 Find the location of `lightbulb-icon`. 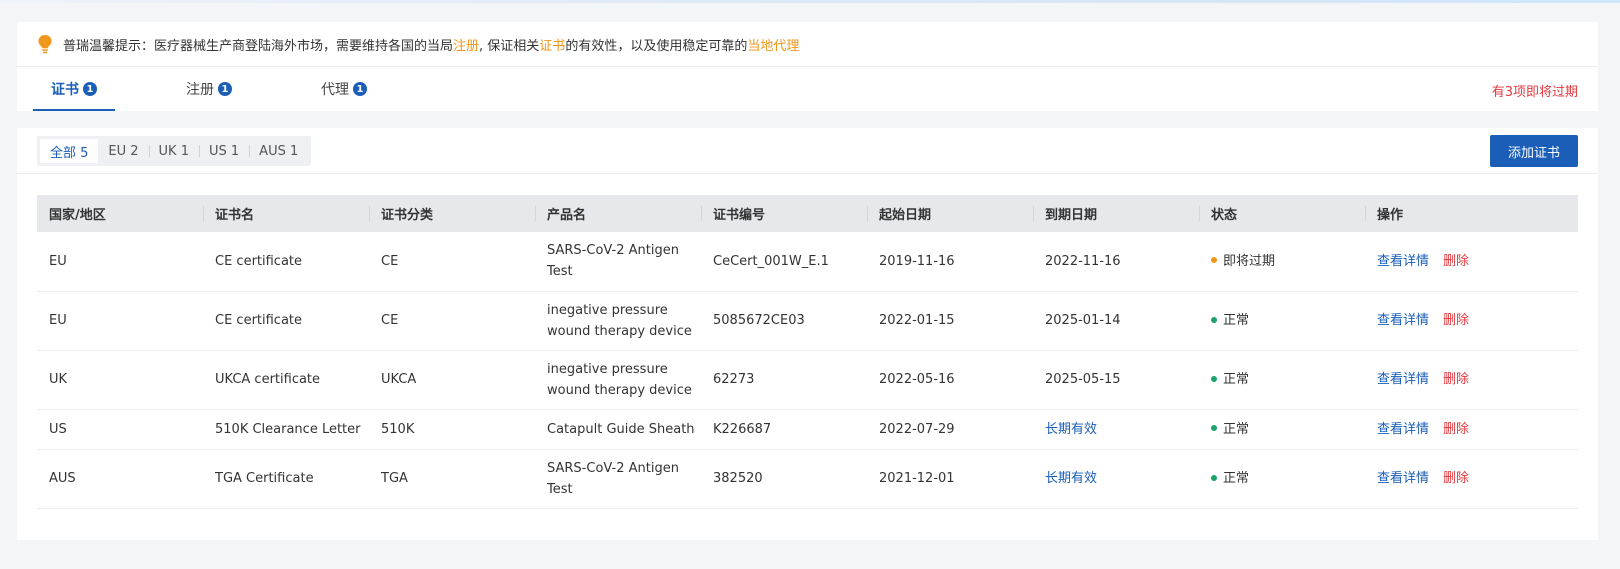

lightbulb-icon is located at coordinates (45, 44).